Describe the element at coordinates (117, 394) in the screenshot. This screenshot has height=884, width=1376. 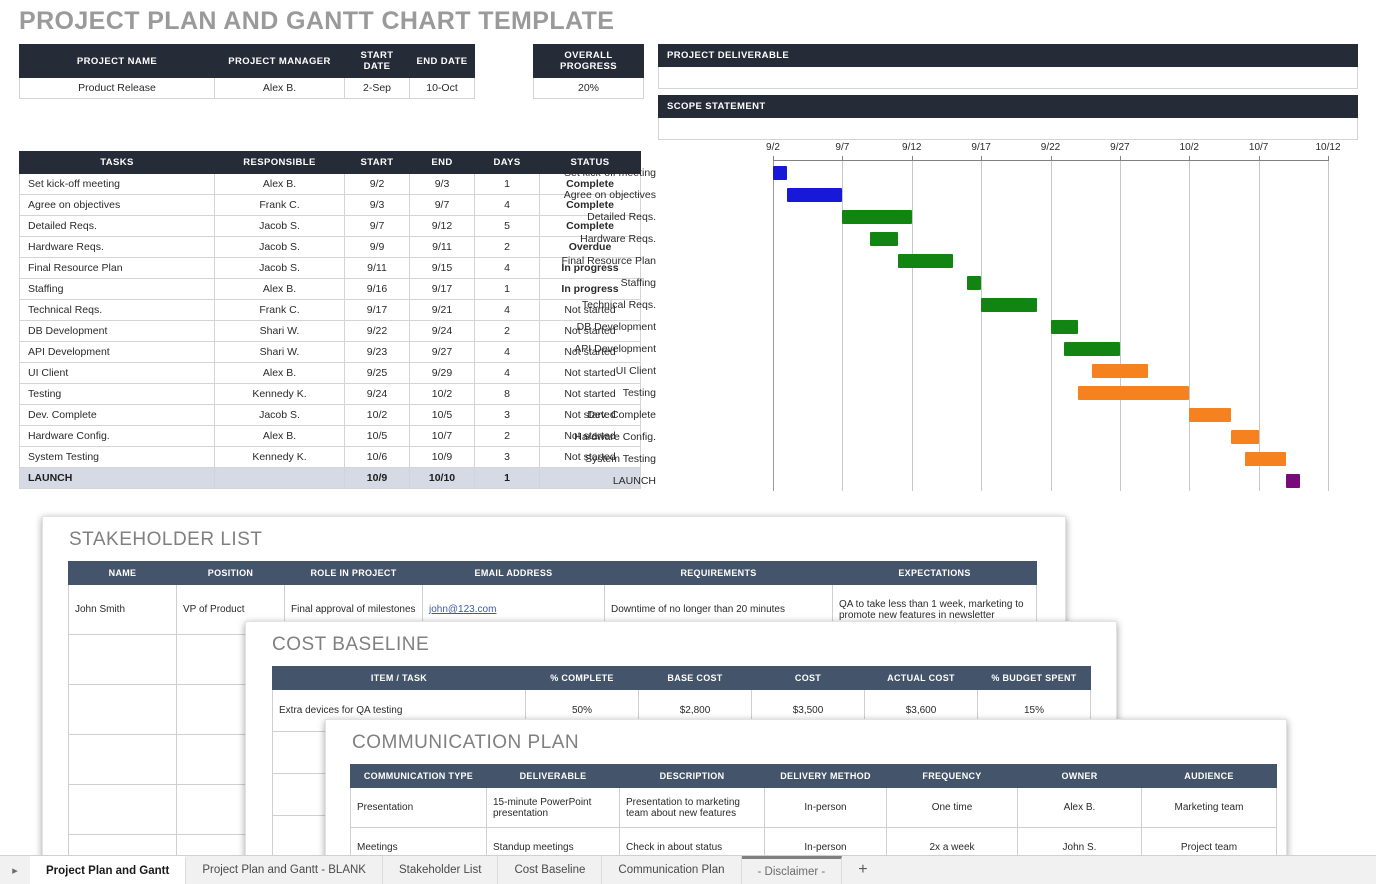
I see `task-name-cell: Testing` at that location.